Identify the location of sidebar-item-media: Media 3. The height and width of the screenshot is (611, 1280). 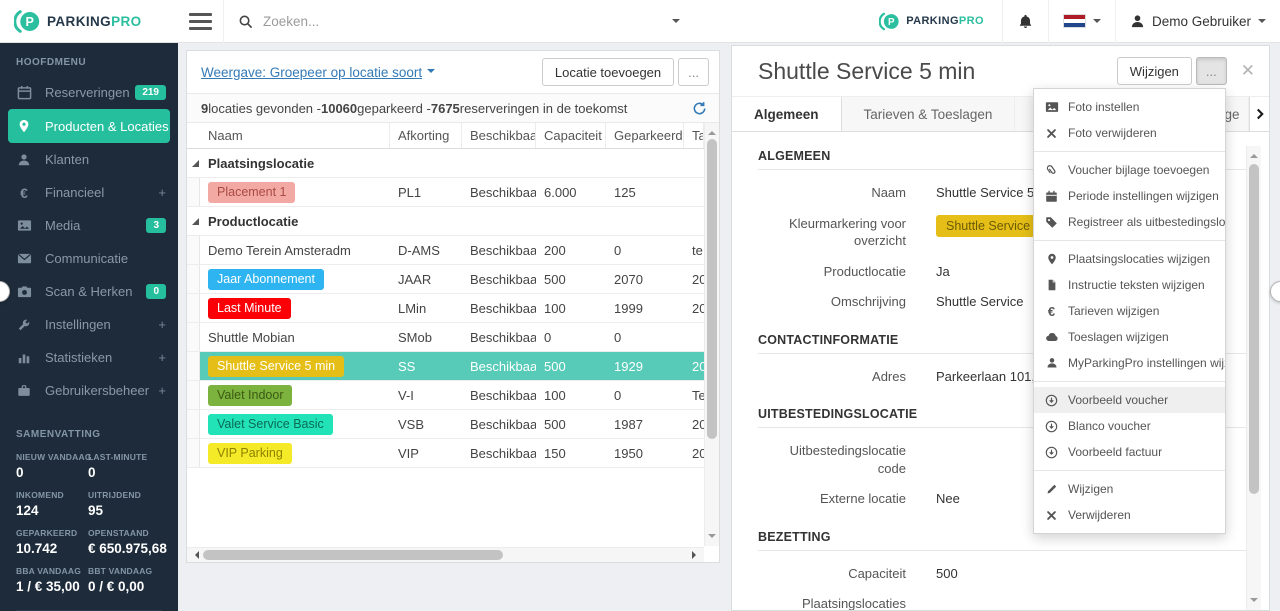
(89, 225).